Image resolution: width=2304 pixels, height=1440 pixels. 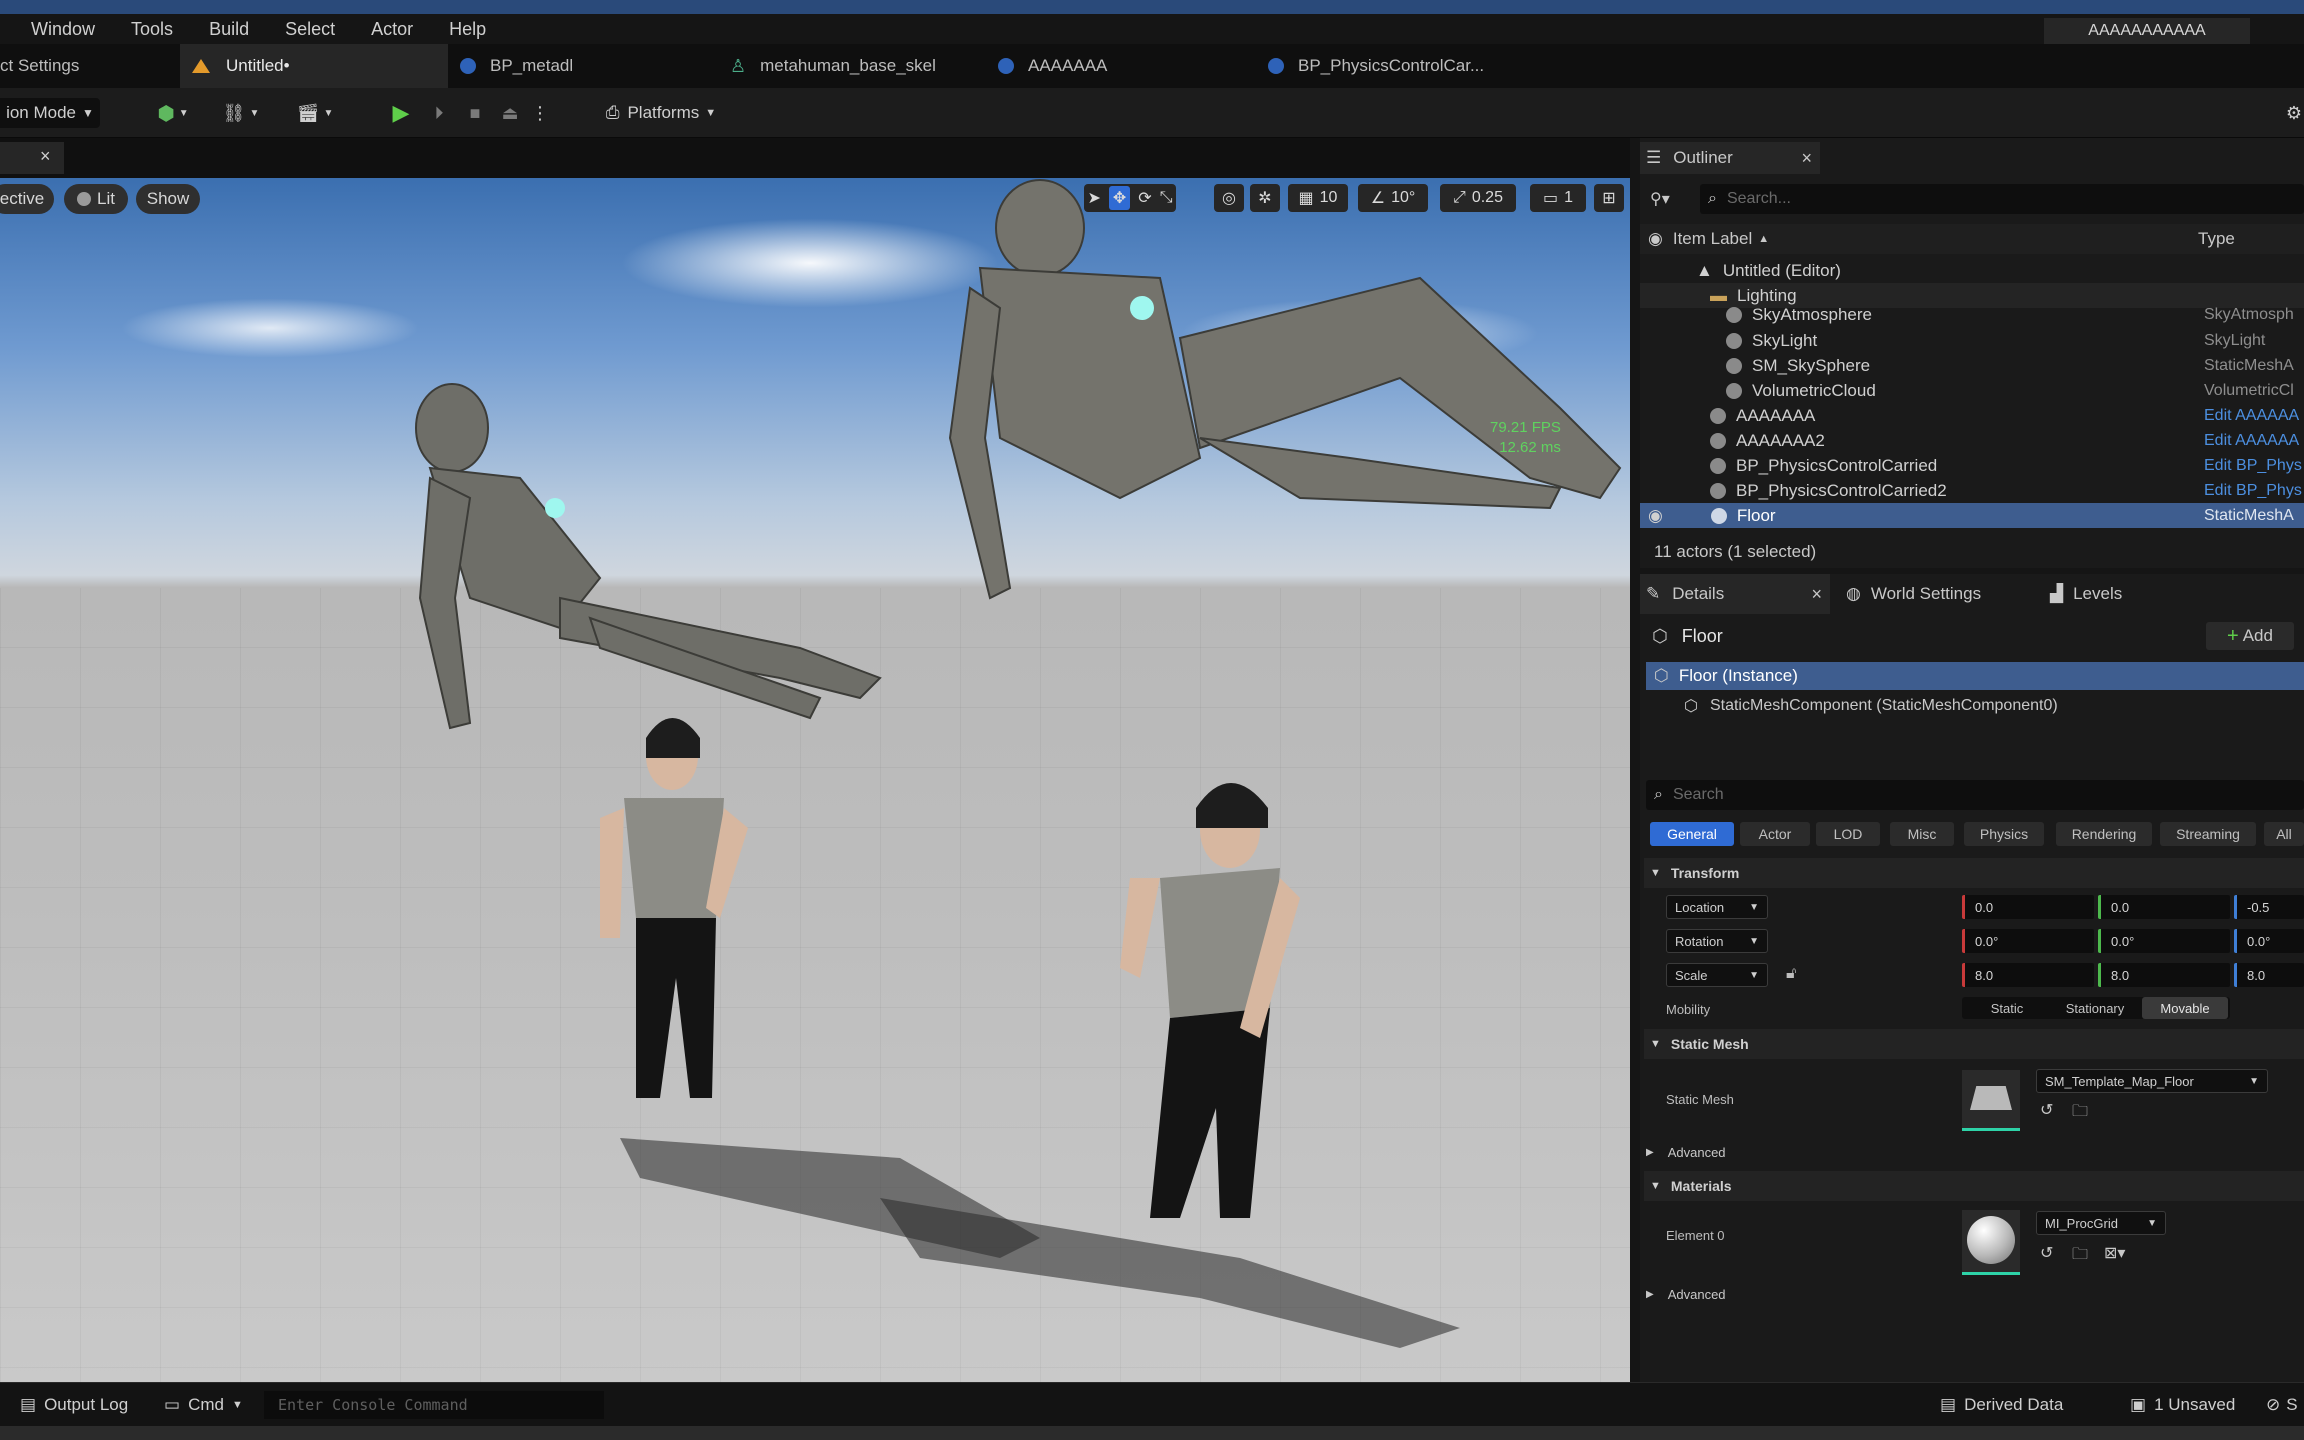 I want to click on scale-y-field: 8.0, so click(x=2164, y=975).